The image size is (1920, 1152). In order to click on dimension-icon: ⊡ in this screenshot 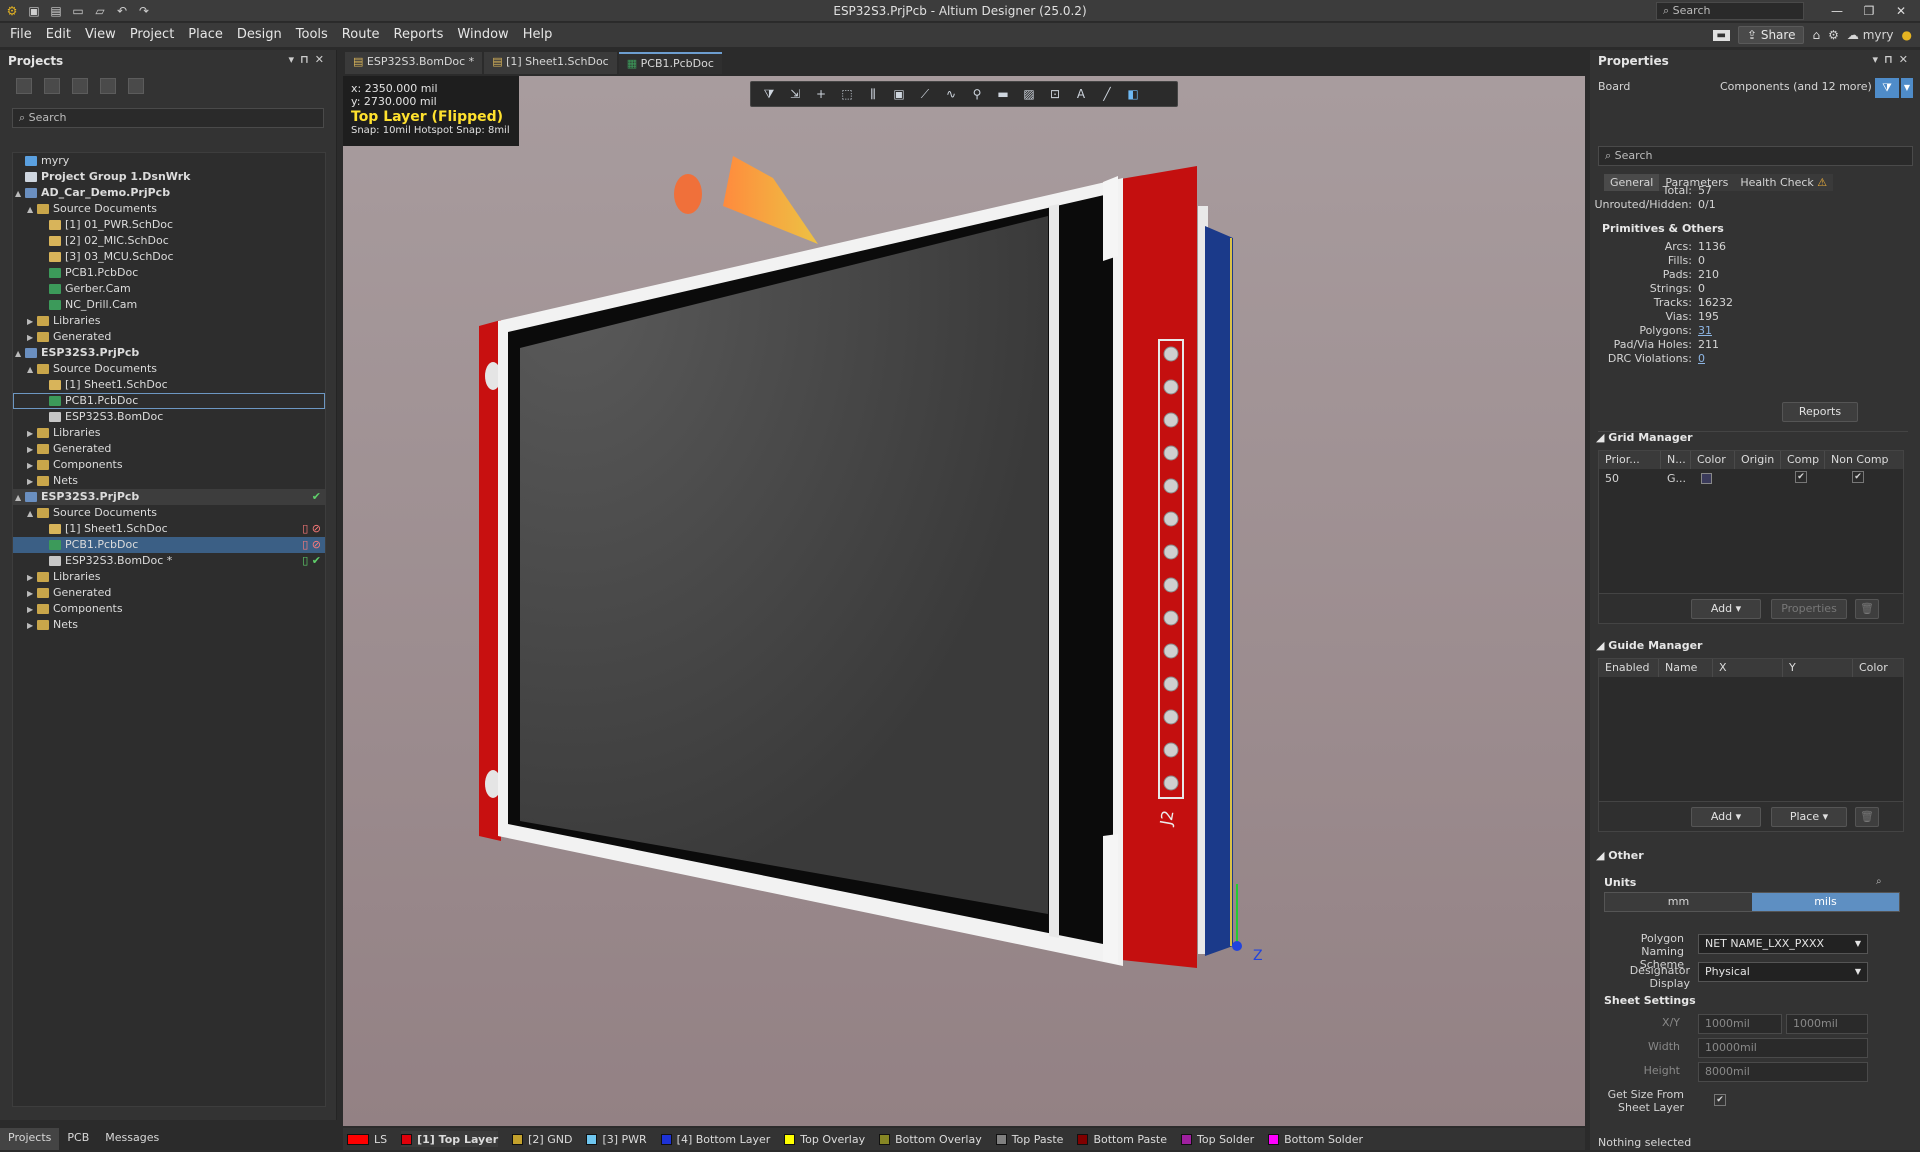, I will do `click(1055, 94)`.